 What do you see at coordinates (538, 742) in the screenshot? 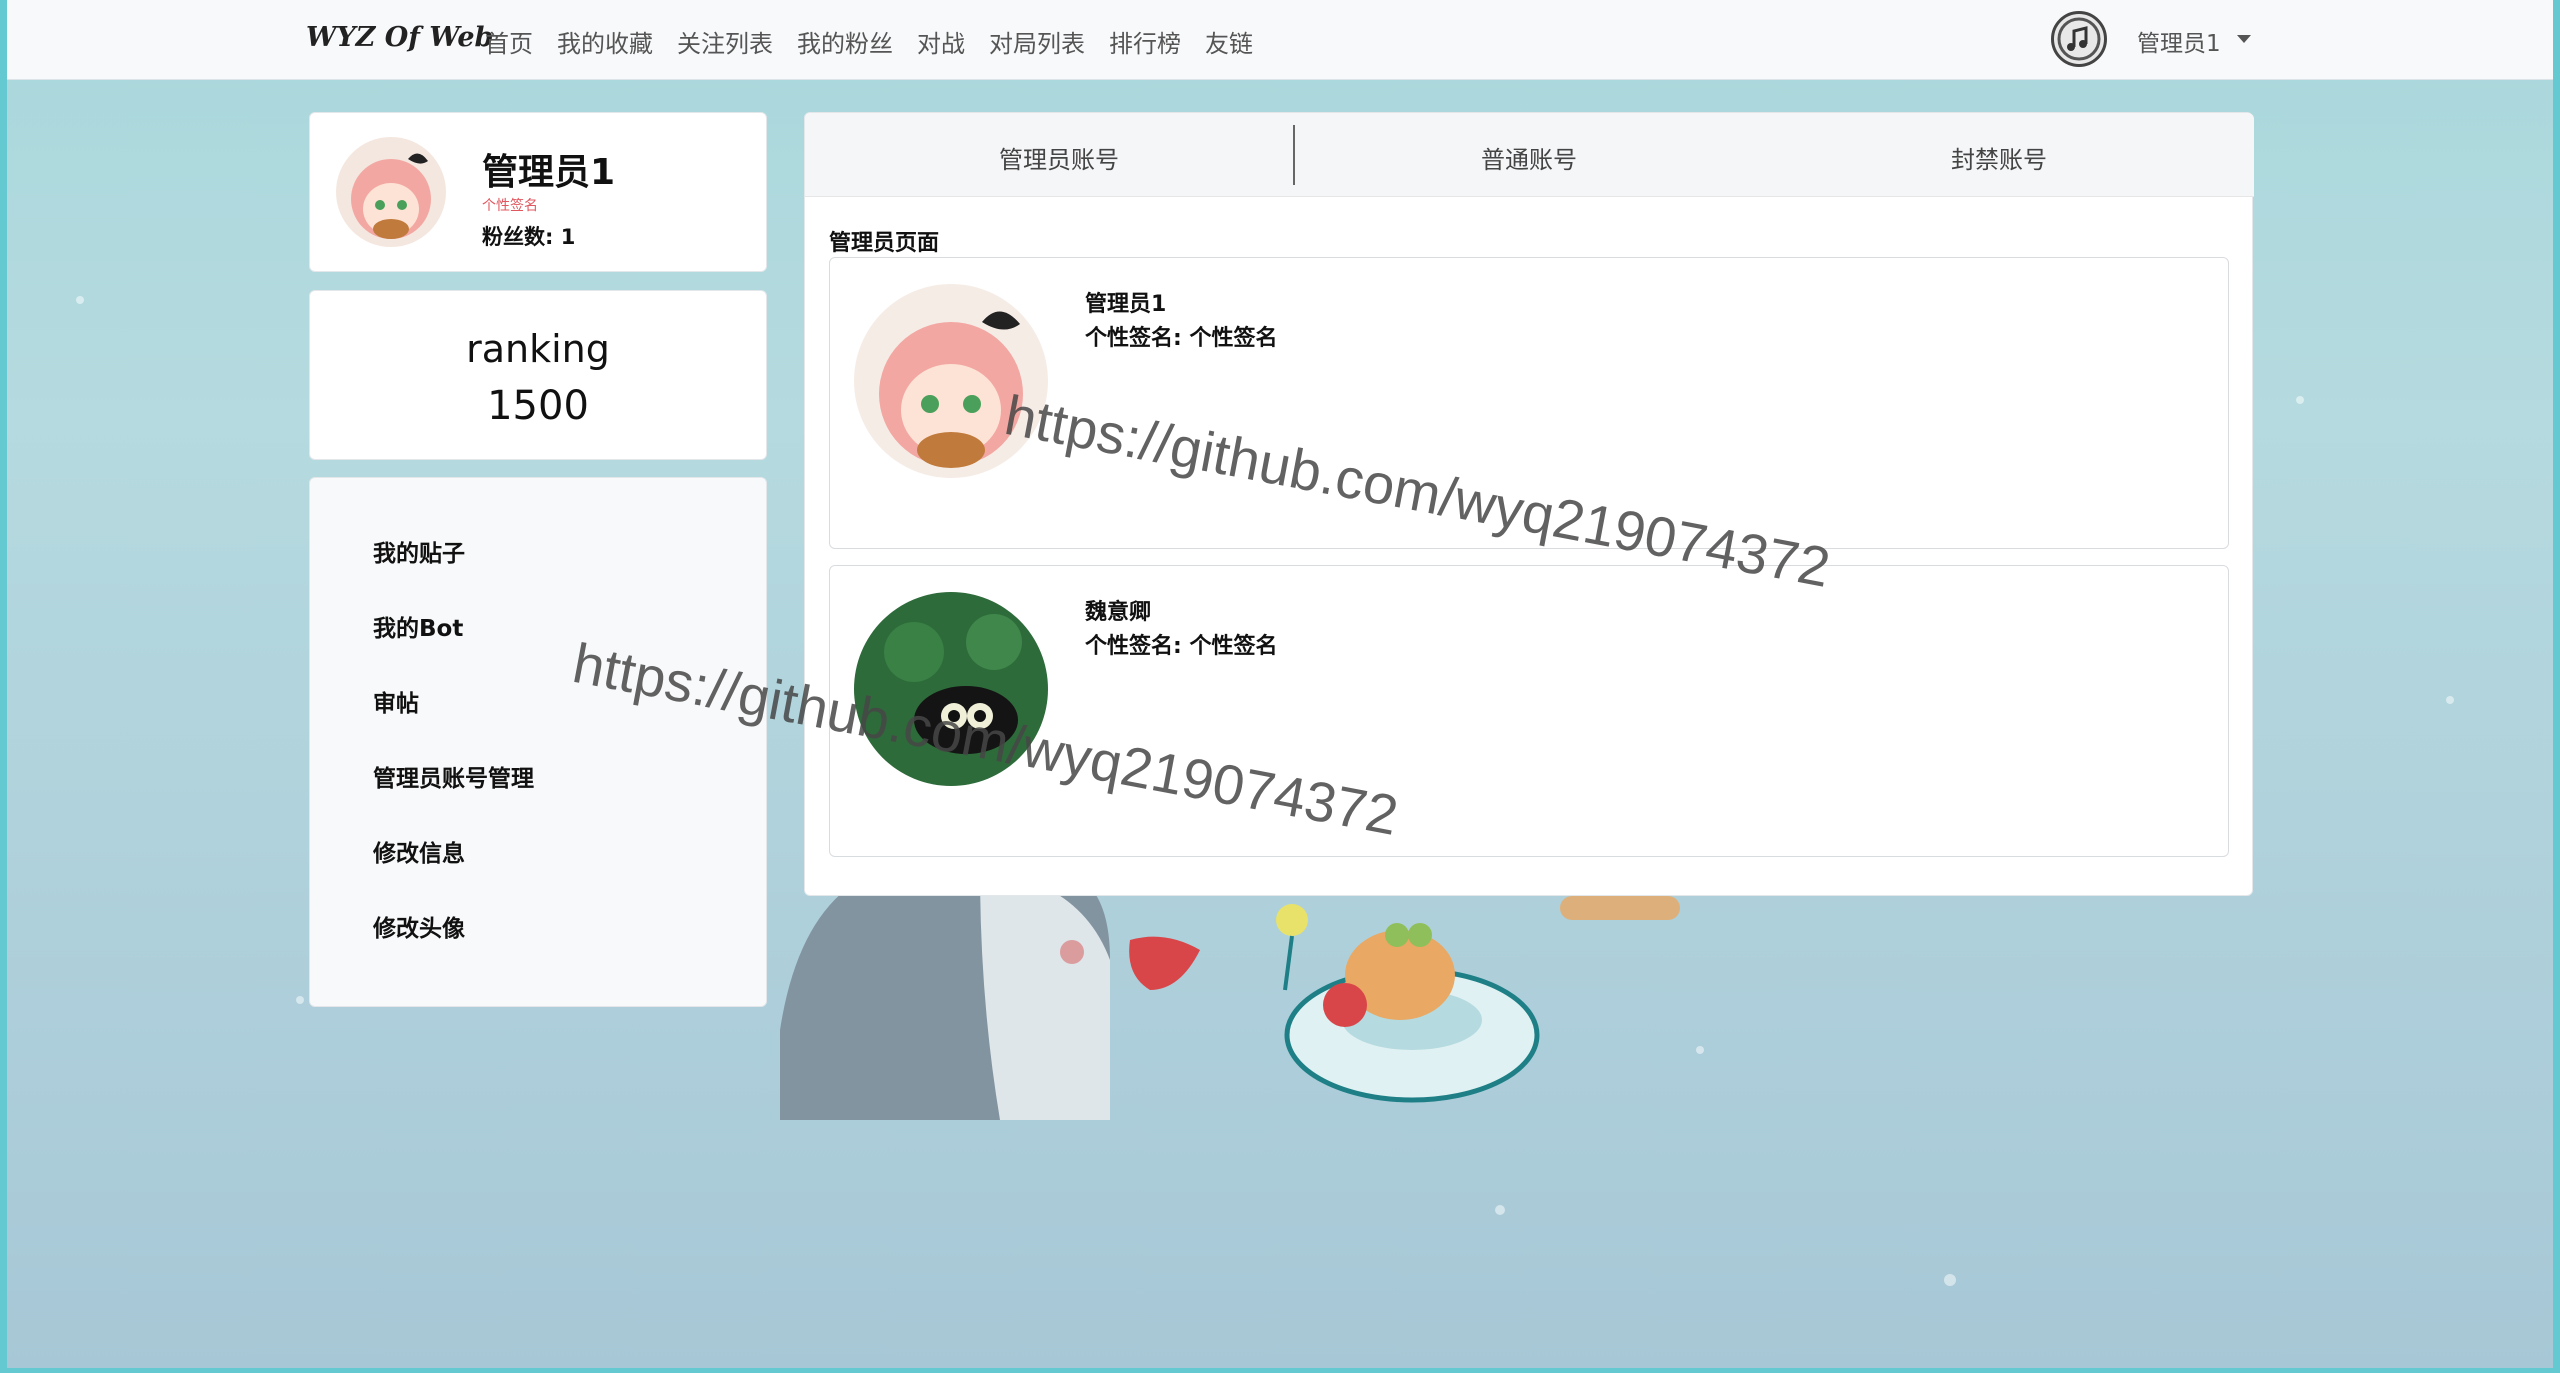
I see `sidebar-menu: 我的贴子 我的Bot 审帖 管理员账号管理 修改信息 修改头像` at bounding box center [538, 742].